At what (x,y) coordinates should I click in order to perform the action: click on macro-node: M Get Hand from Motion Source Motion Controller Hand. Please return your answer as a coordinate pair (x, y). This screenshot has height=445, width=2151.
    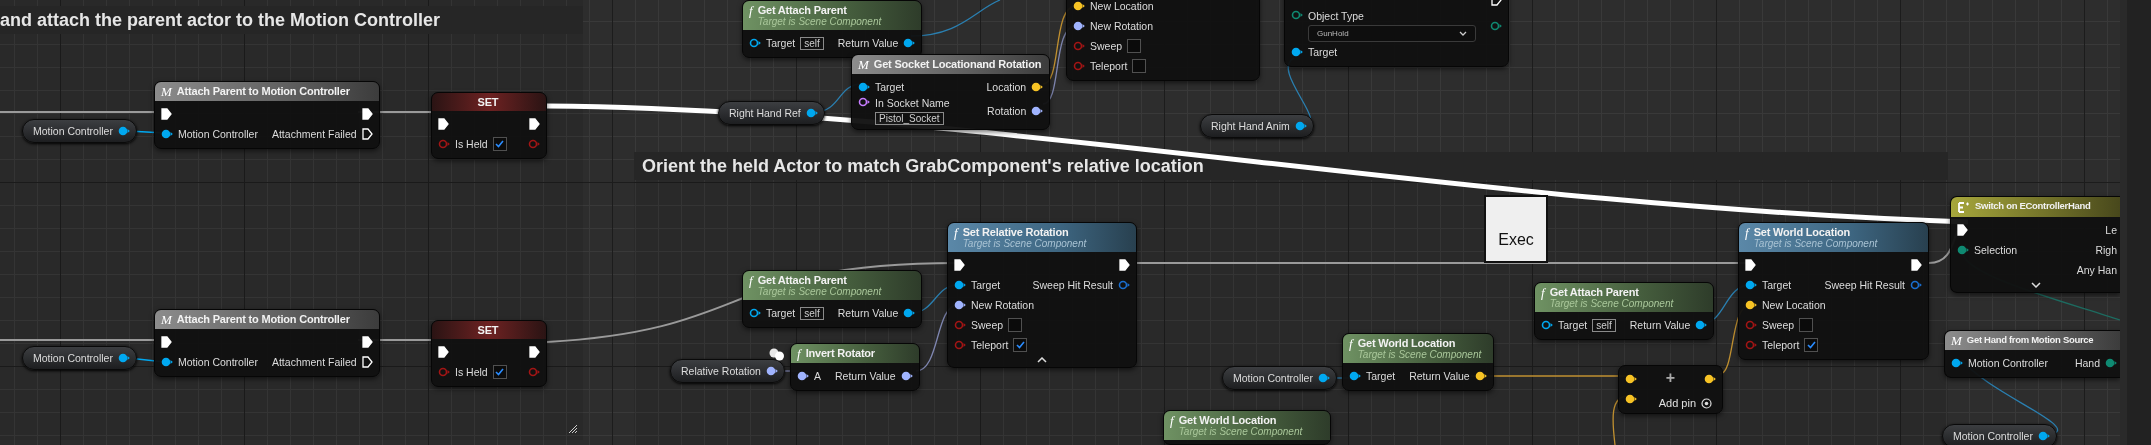
    Looking at the image, I should click on (2032, 354).